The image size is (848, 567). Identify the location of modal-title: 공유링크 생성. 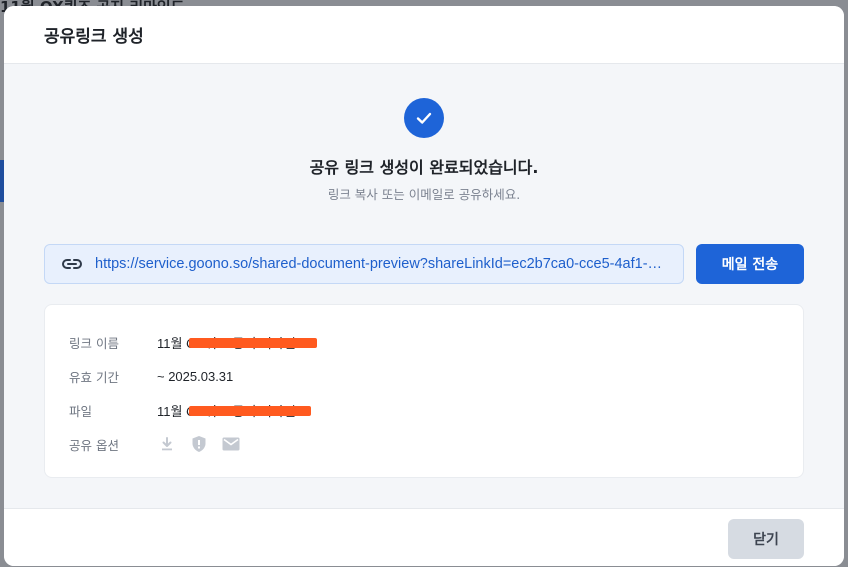
(94, 37).